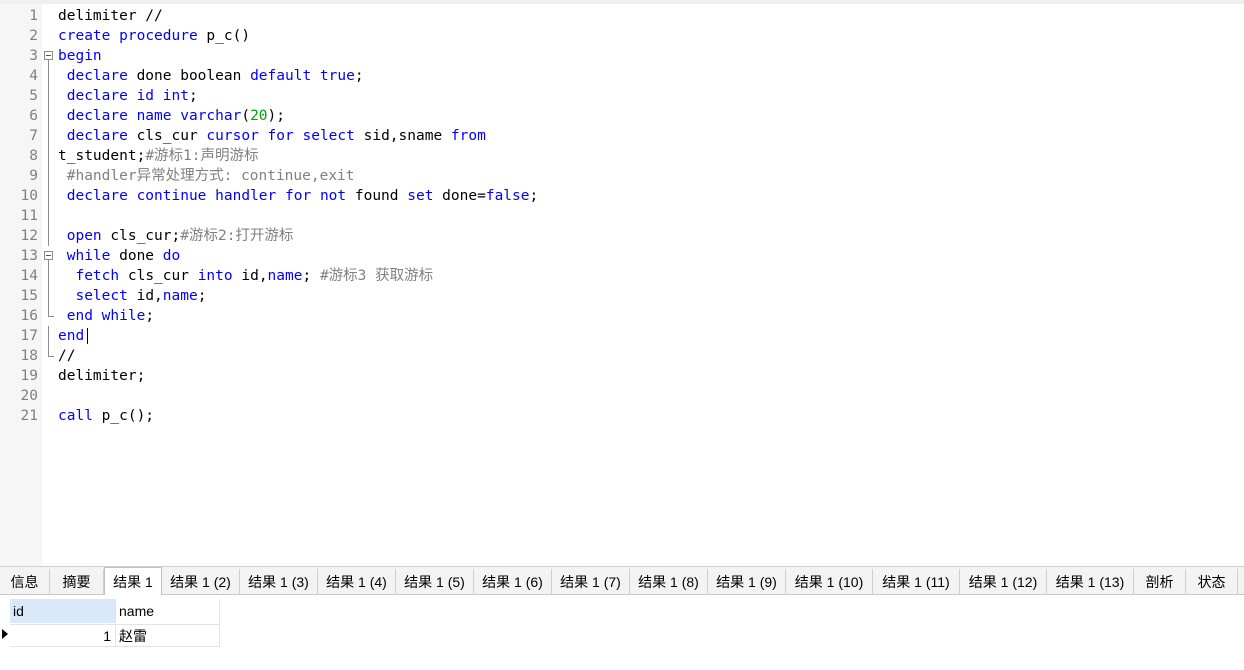 The height and width of the screenshot is (670, 1244). I want to click on line-number: 2, so click(33, 36).